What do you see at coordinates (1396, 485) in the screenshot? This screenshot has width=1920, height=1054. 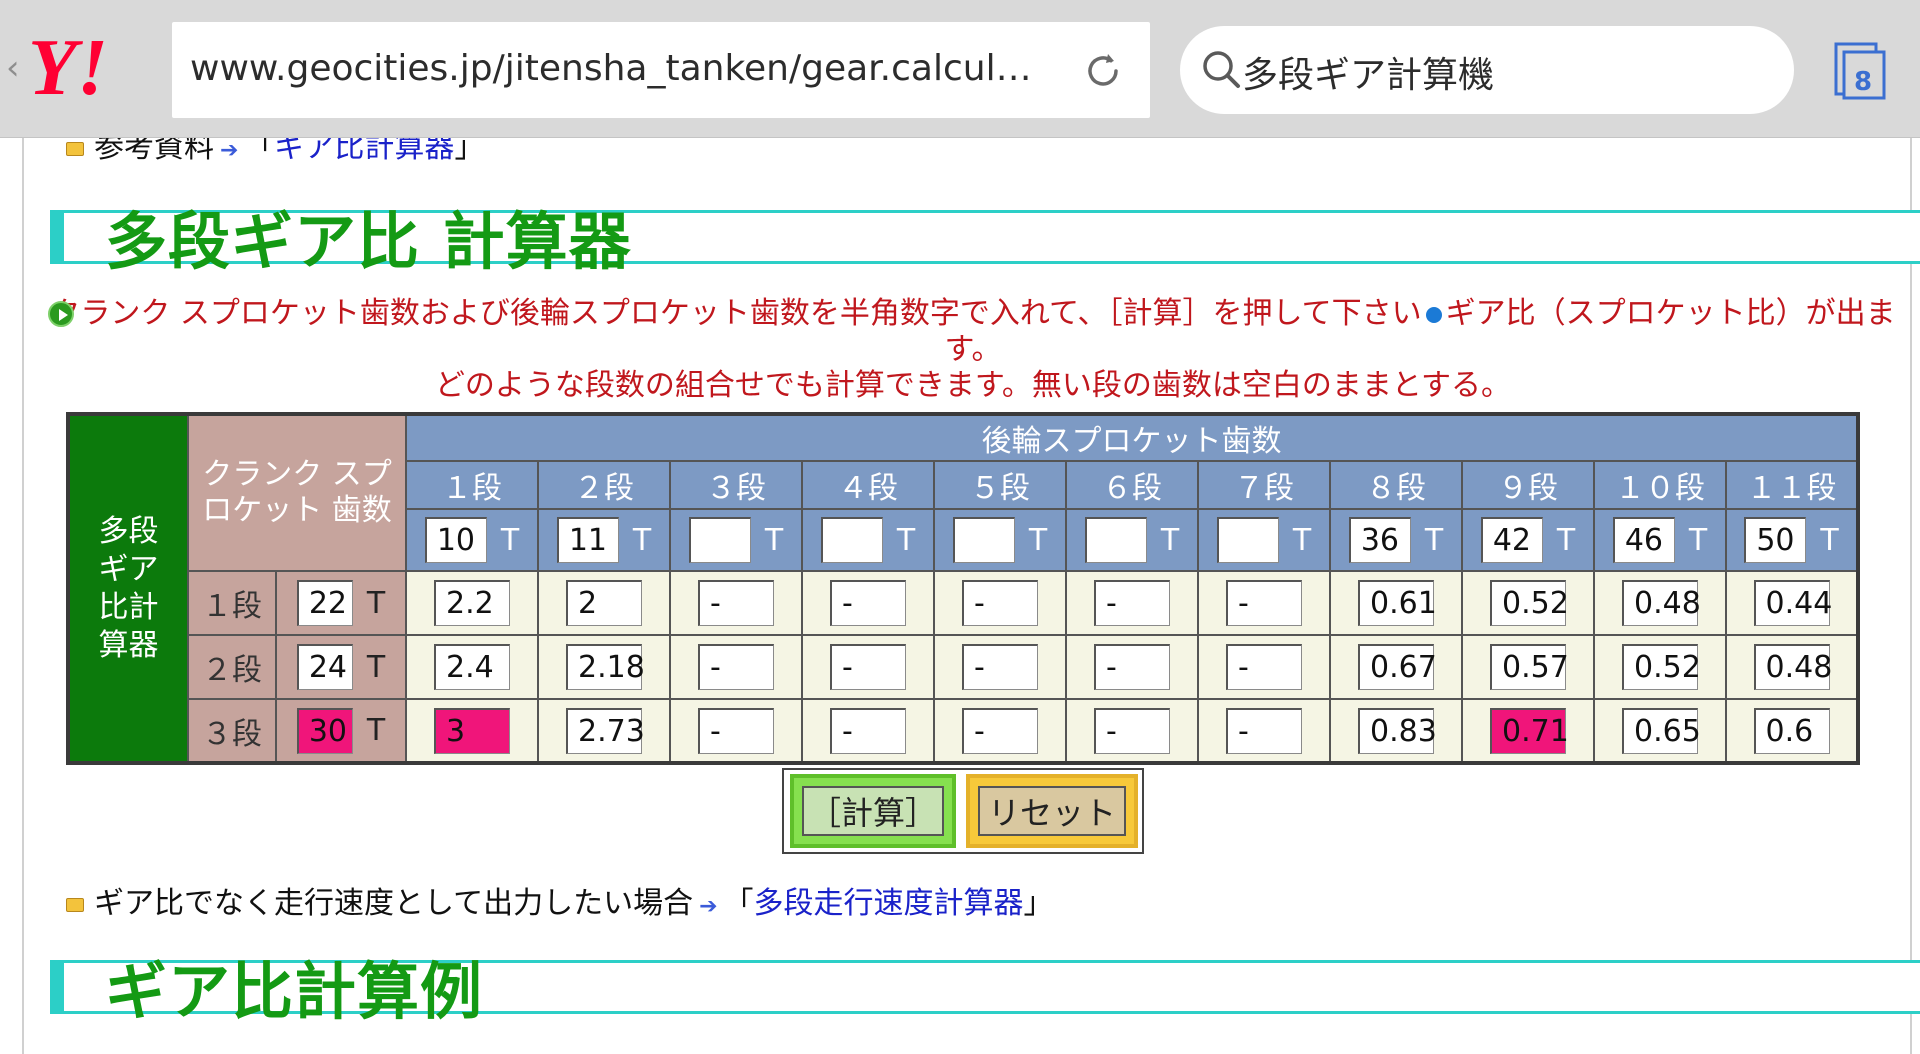 I see `rear-stage-header: ８段` at bounding box center [1396, 485].